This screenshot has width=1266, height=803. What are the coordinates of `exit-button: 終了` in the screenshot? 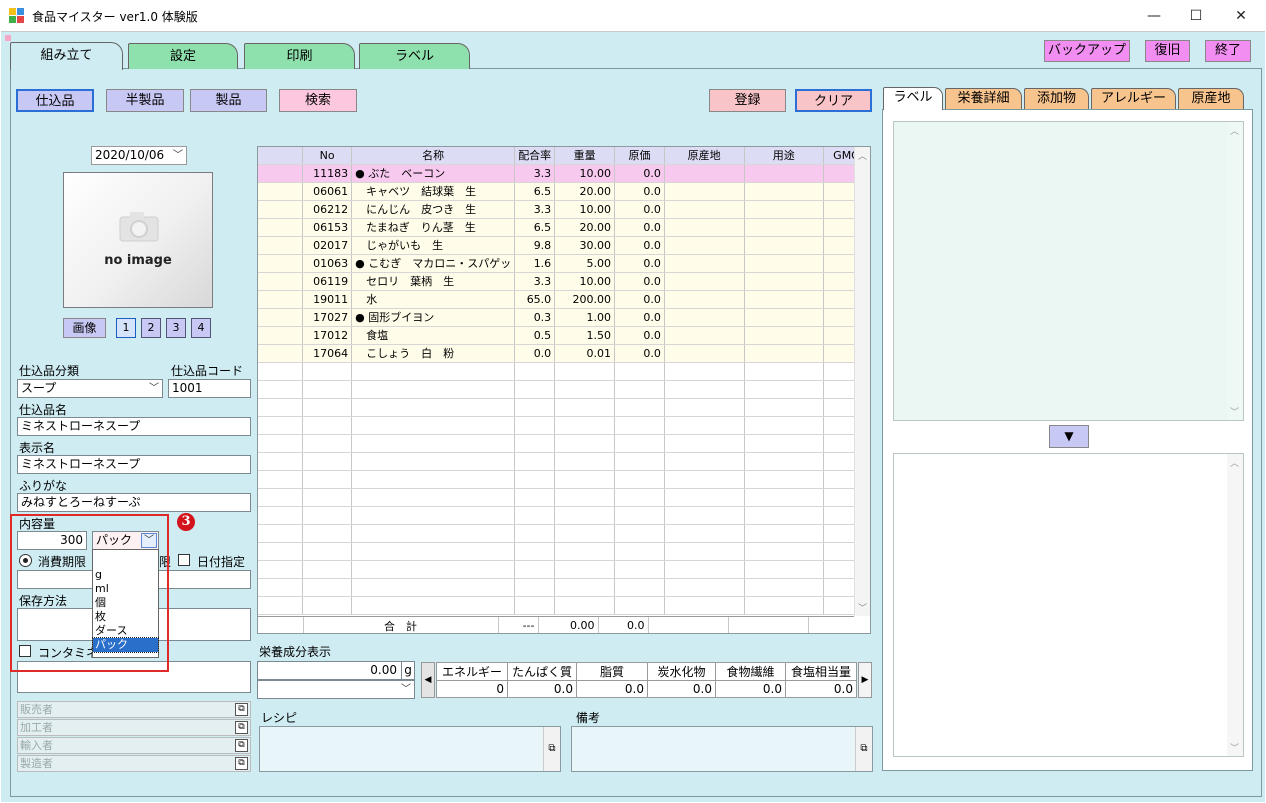 It's located at (1228, 51).